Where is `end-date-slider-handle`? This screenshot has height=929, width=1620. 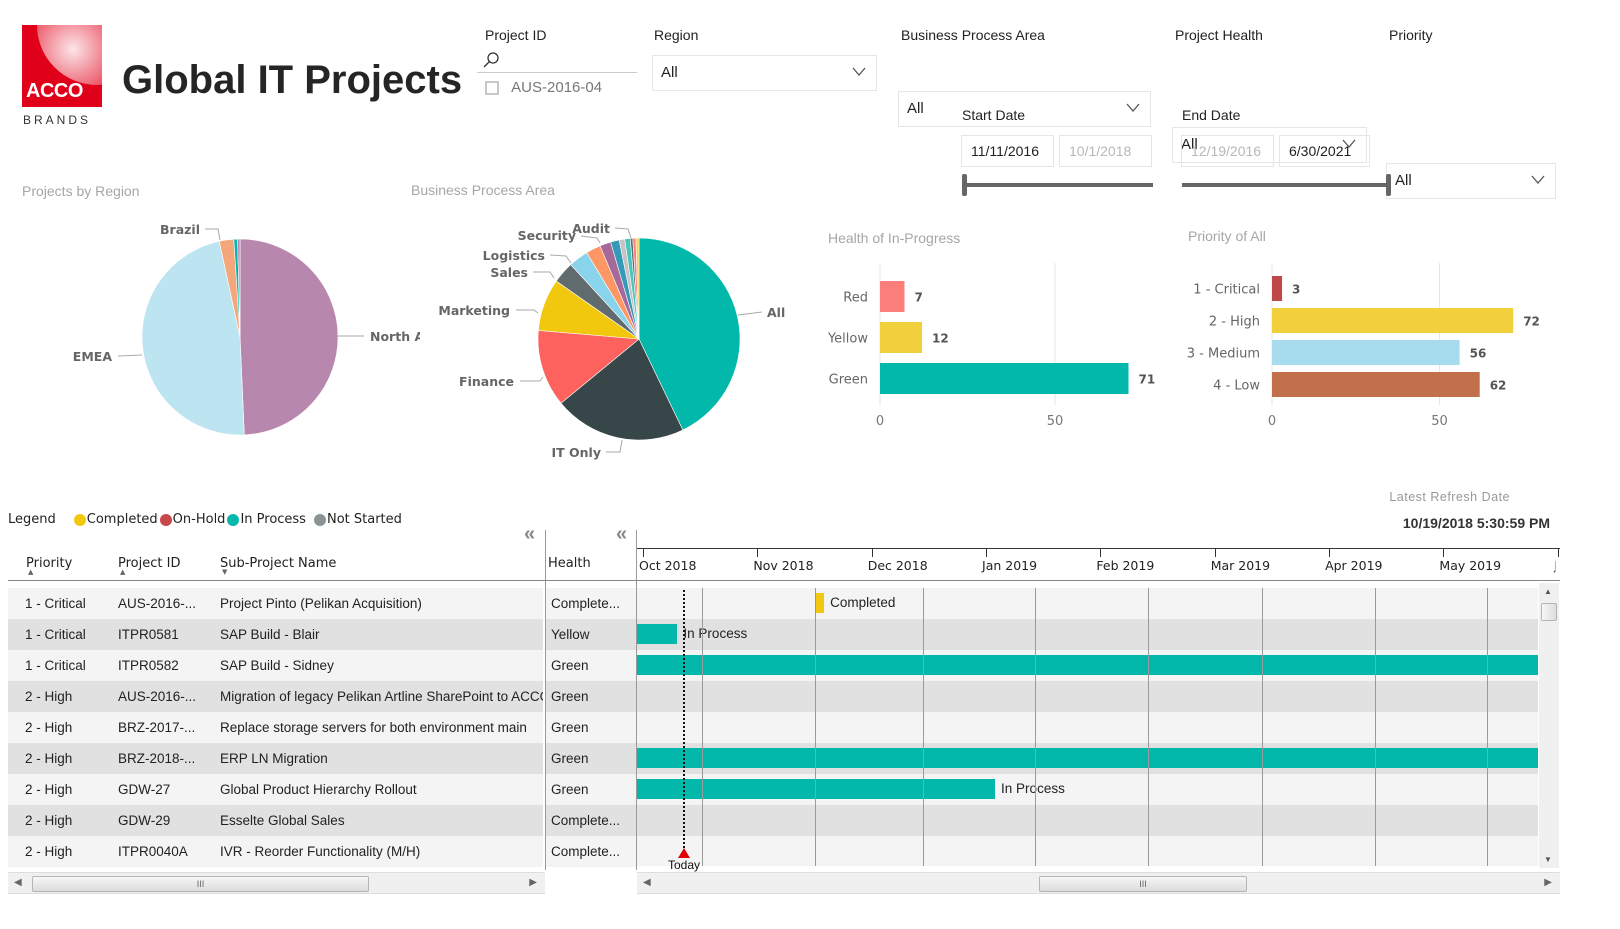
end-date-slider-handle is located at coordinates (1388, 185).